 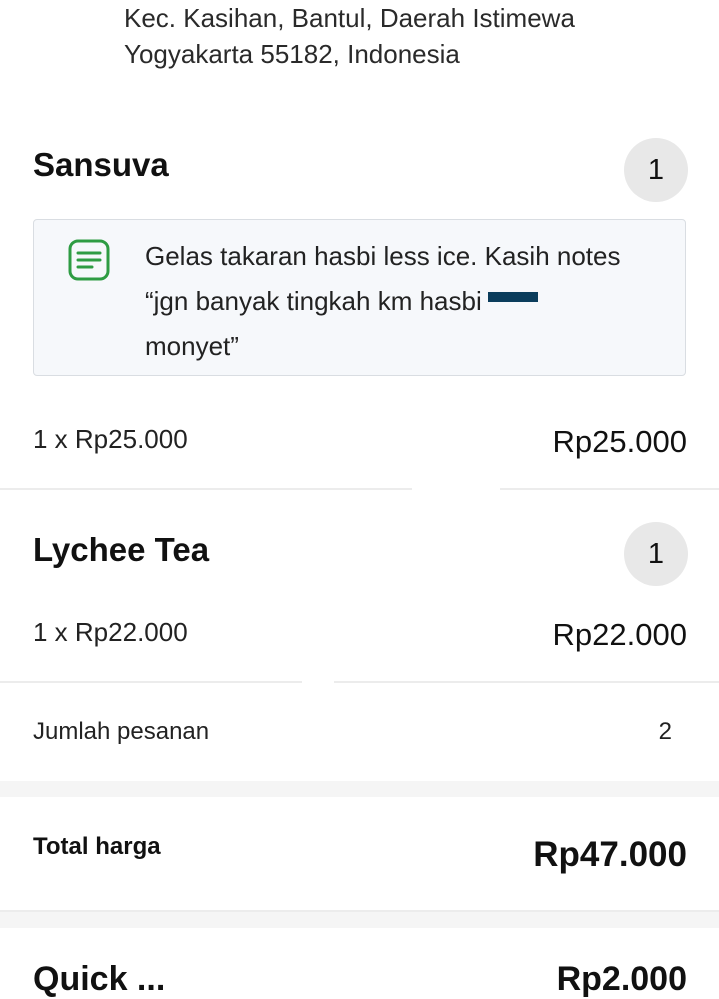 What do you see at coordinates (192, 346) in the screenshot?
I see `note-text-end: monyet”` at bounding box center [192, 346].